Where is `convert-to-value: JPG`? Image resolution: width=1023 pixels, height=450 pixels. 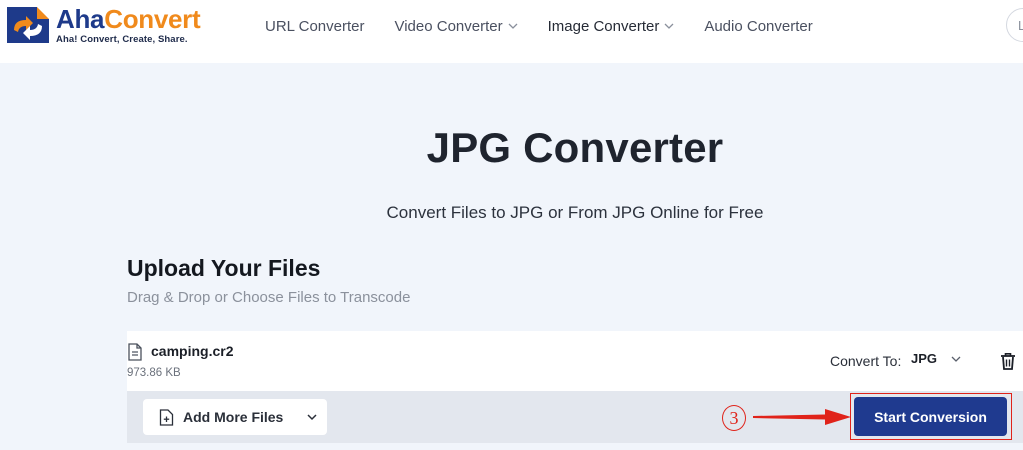
convert-to-value: JPG is located at coordinates (924, 358).